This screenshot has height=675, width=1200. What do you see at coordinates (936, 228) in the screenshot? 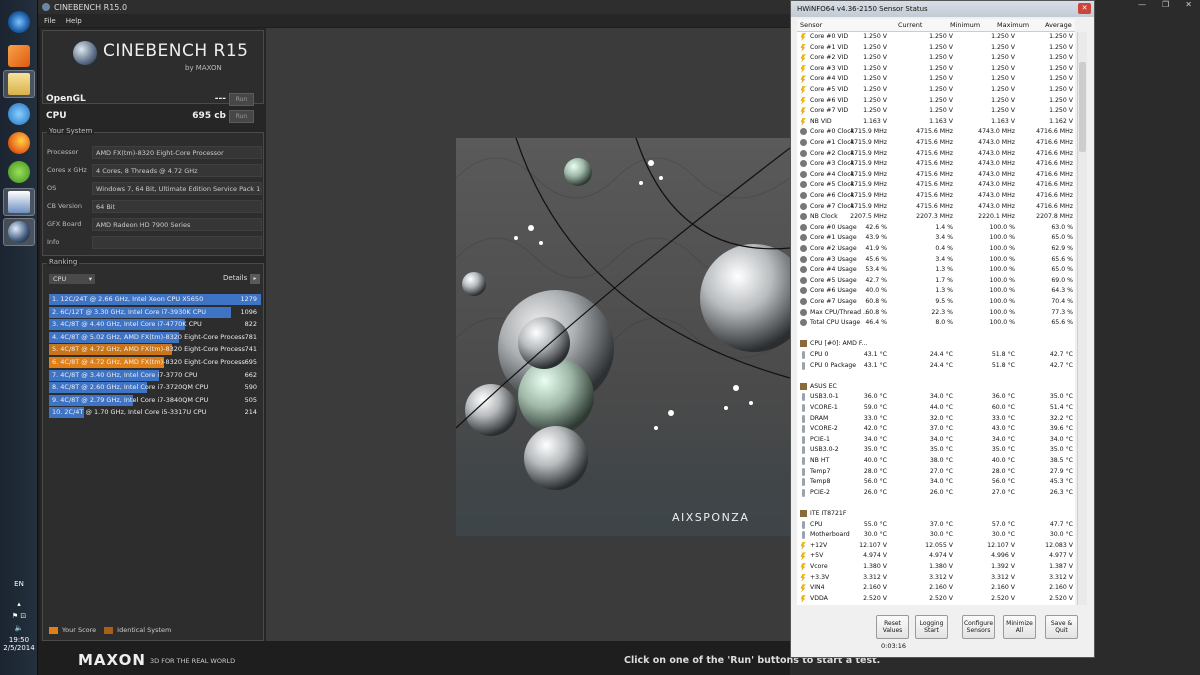
I see `sensor-row: Core #0 Usage 42.6 % 1.4 % 100.0 % 63.0 %` at bounding box center [936, 228].